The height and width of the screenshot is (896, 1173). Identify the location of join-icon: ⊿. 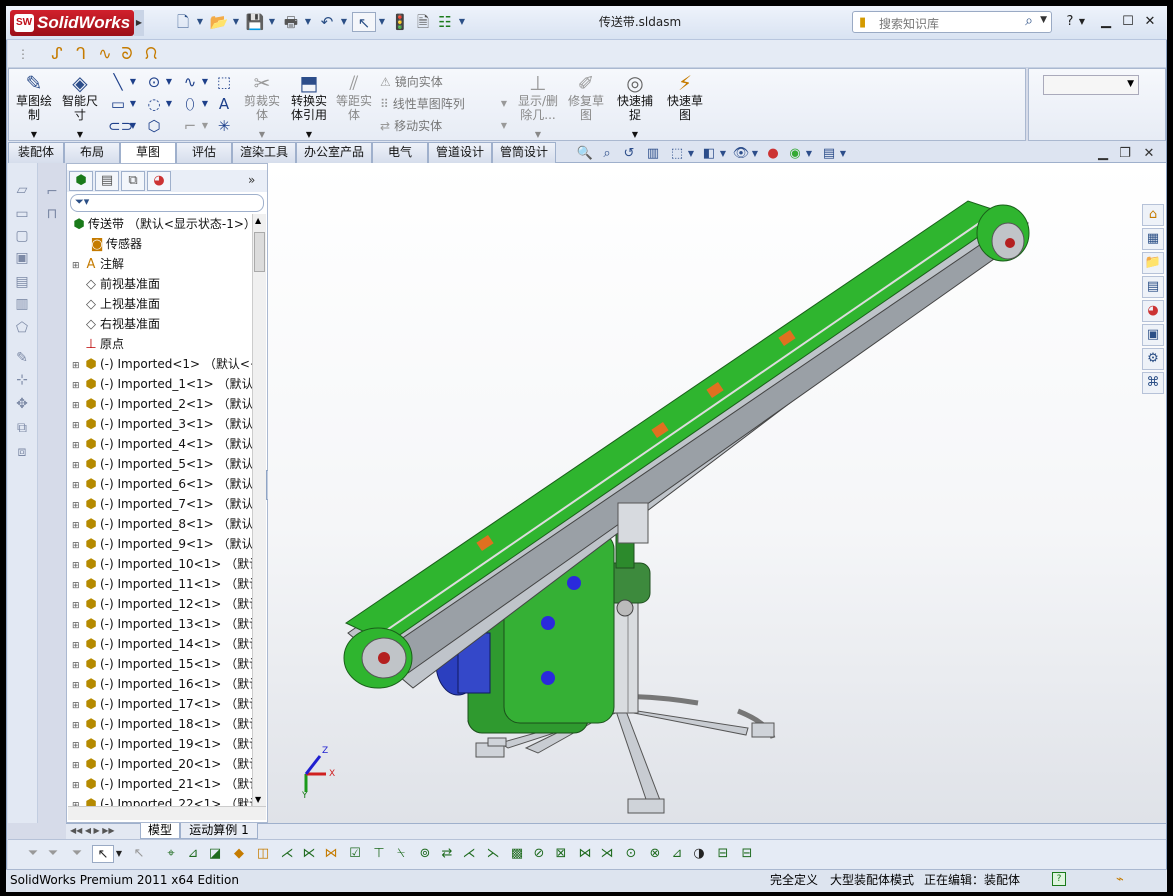
(677, 854).